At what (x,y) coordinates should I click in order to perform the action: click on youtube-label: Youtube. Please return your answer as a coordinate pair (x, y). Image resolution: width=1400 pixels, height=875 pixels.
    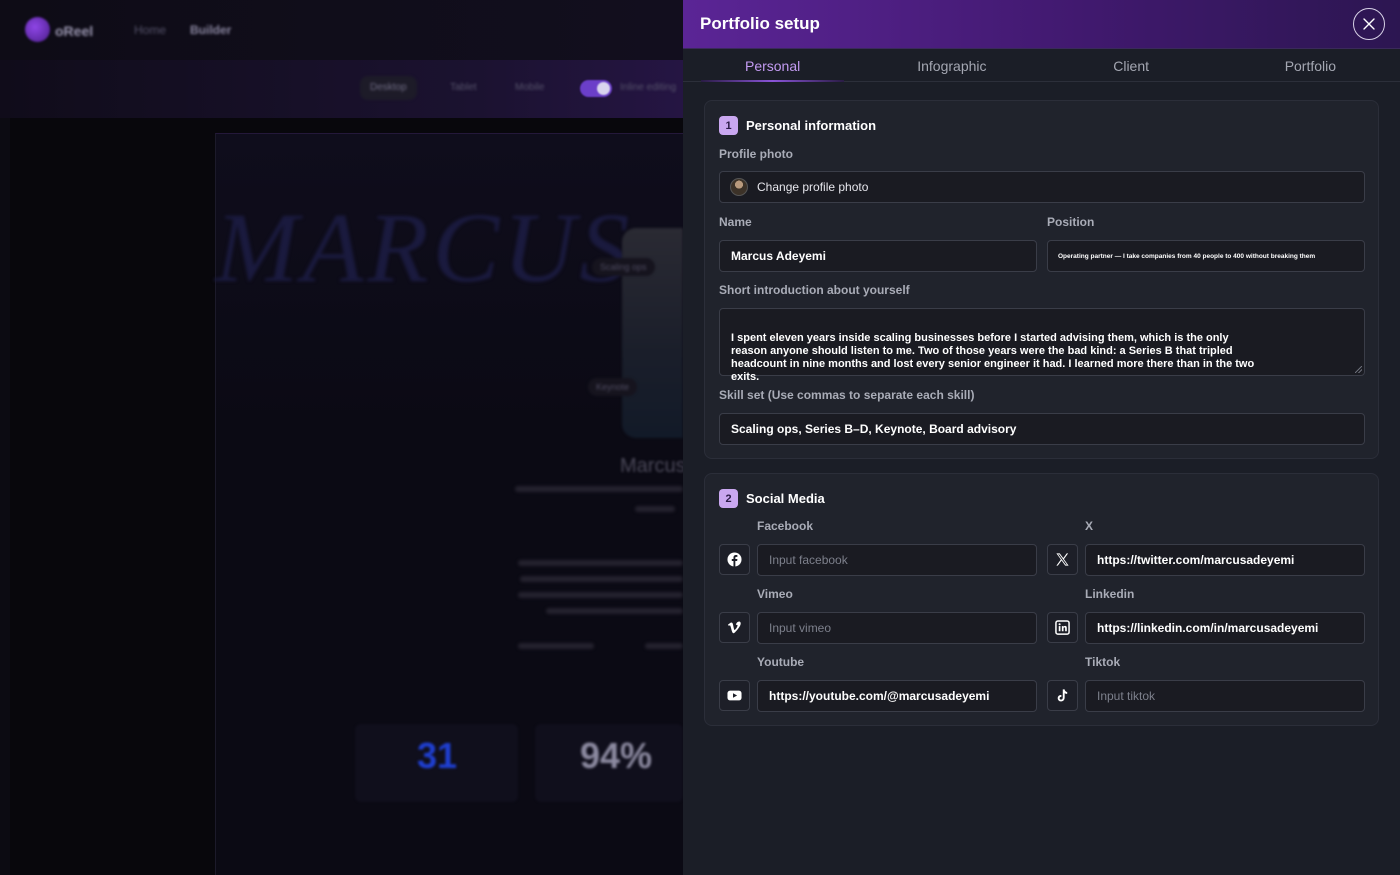
    Looking at the image, I should click on (781, 662).